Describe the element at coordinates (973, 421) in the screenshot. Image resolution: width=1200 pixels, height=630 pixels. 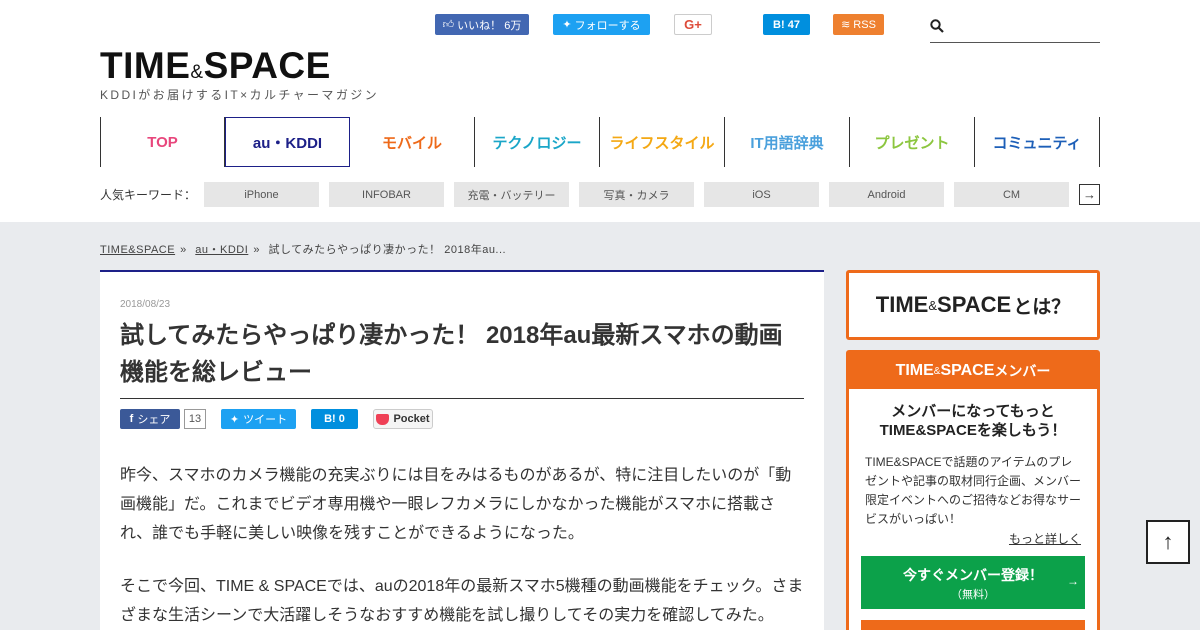
I see `member-lead: メンバーになってもっと TIME&SPACEを楽しもう！` at that location.